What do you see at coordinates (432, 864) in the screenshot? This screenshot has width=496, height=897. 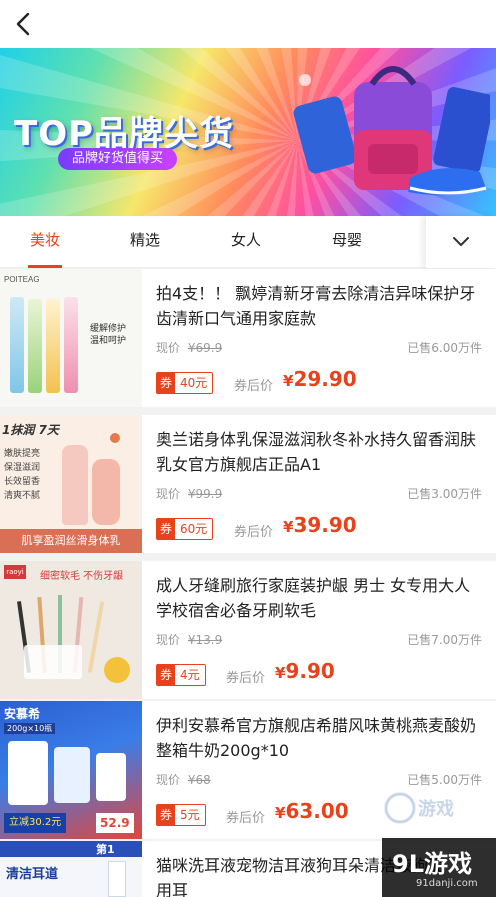 I see `watermark-logo: 9L游戏` at bounding box center [432, 864].